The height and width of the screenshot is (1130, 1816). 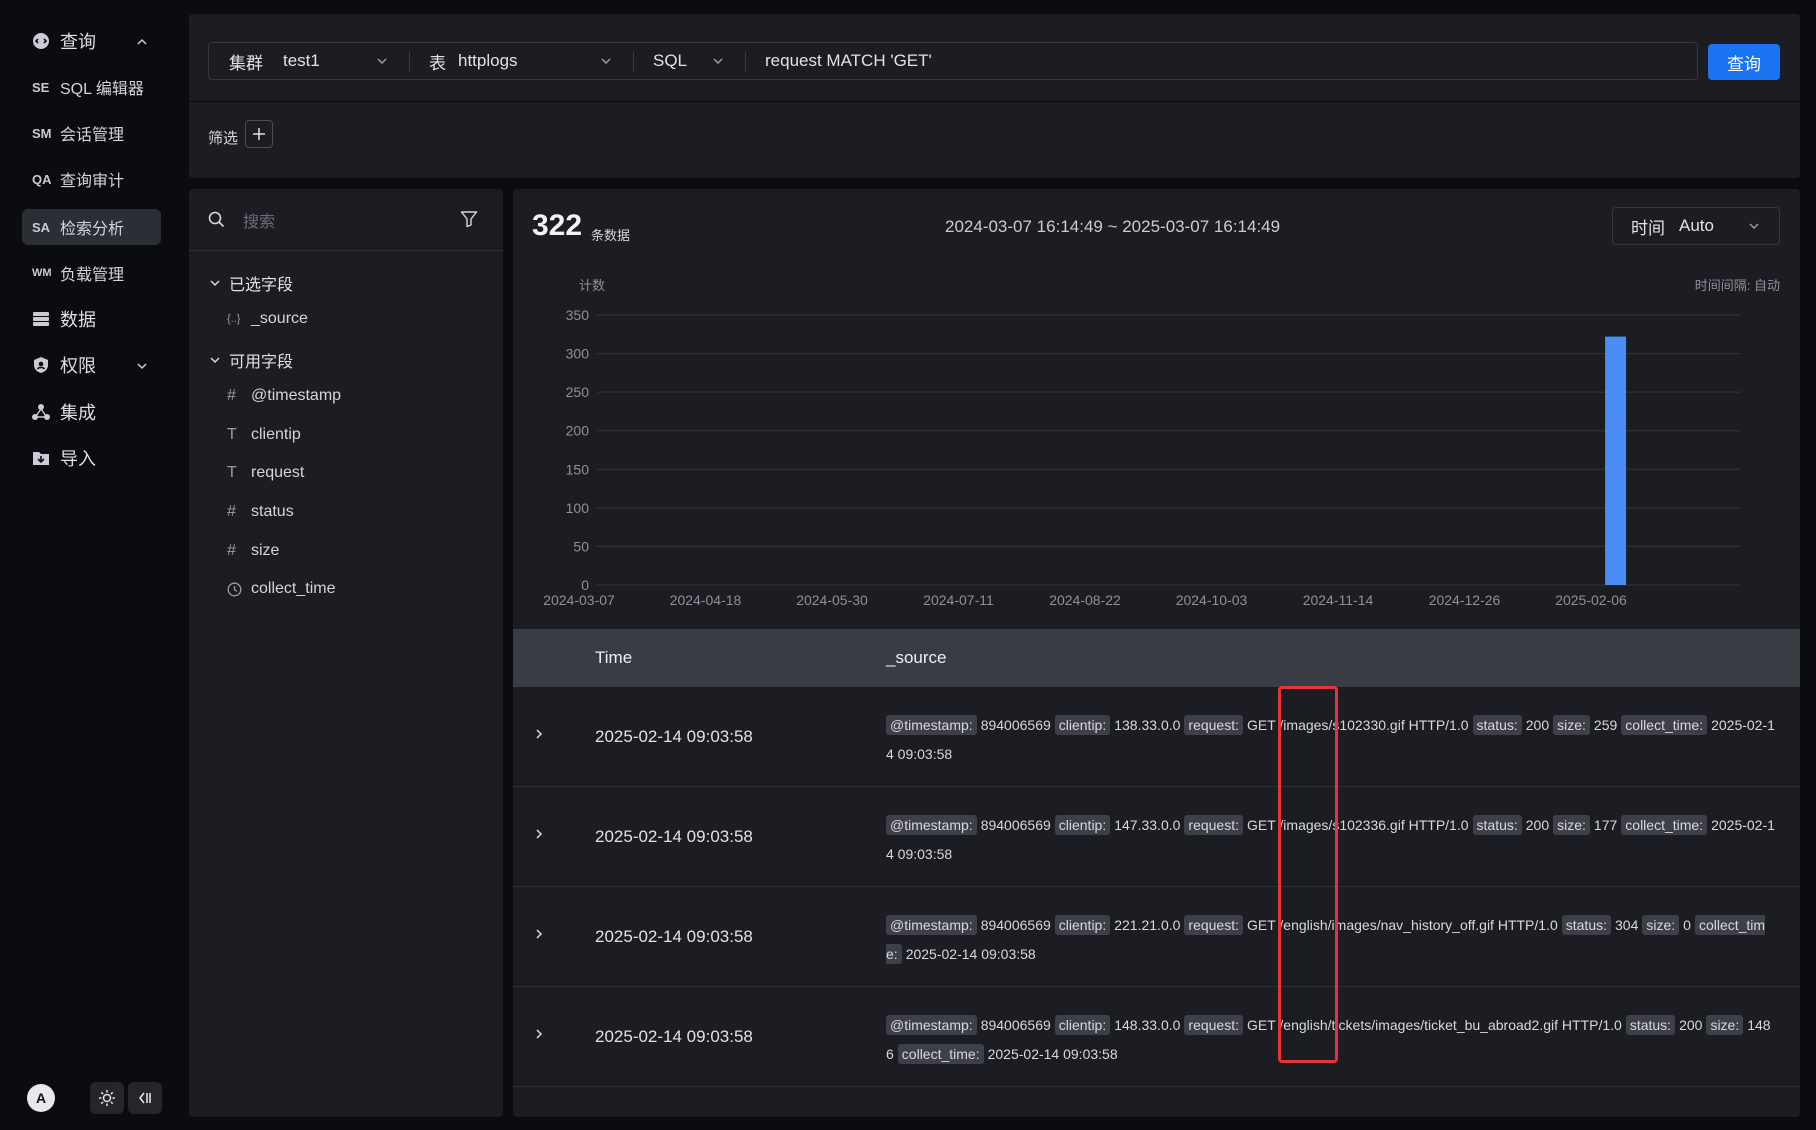 What do you see at coordinates (42, 133) in the screenshot?
I see `nav-abbr: SM` at bounding box center [42, 133].